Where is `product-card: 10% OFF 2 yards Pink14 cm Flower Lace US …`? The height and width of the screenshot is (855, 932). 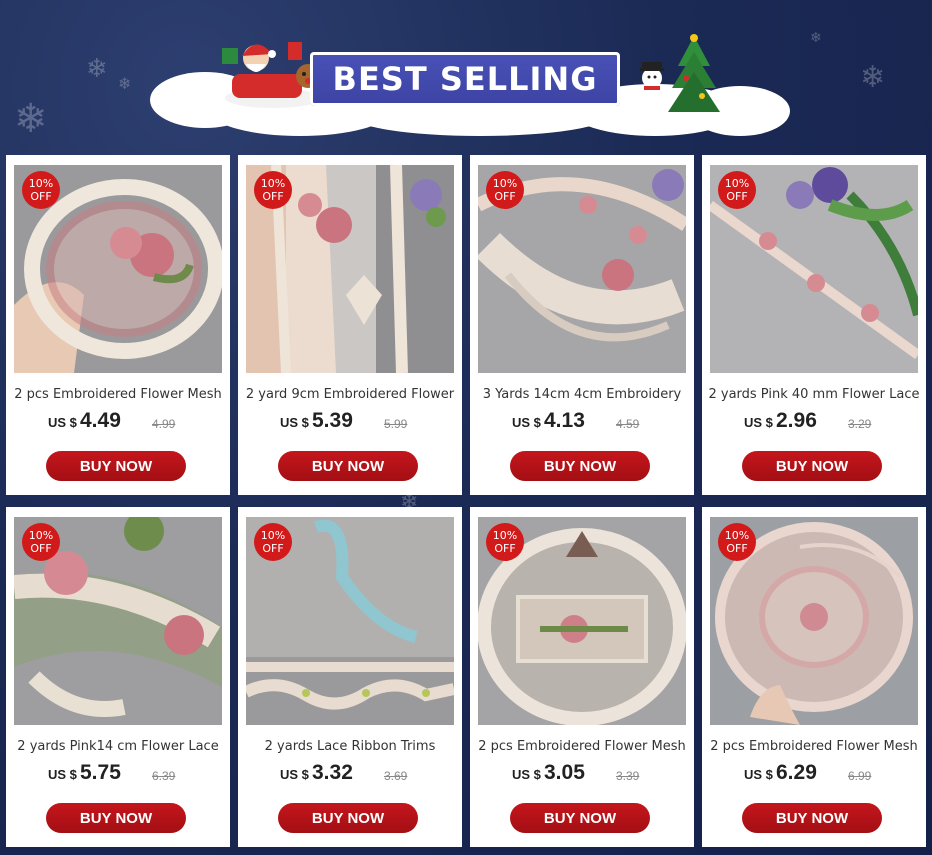
product-card: 10% OFF 2 yards Pink14 cm Flower Lace US … is located at coordinates (118, 677).